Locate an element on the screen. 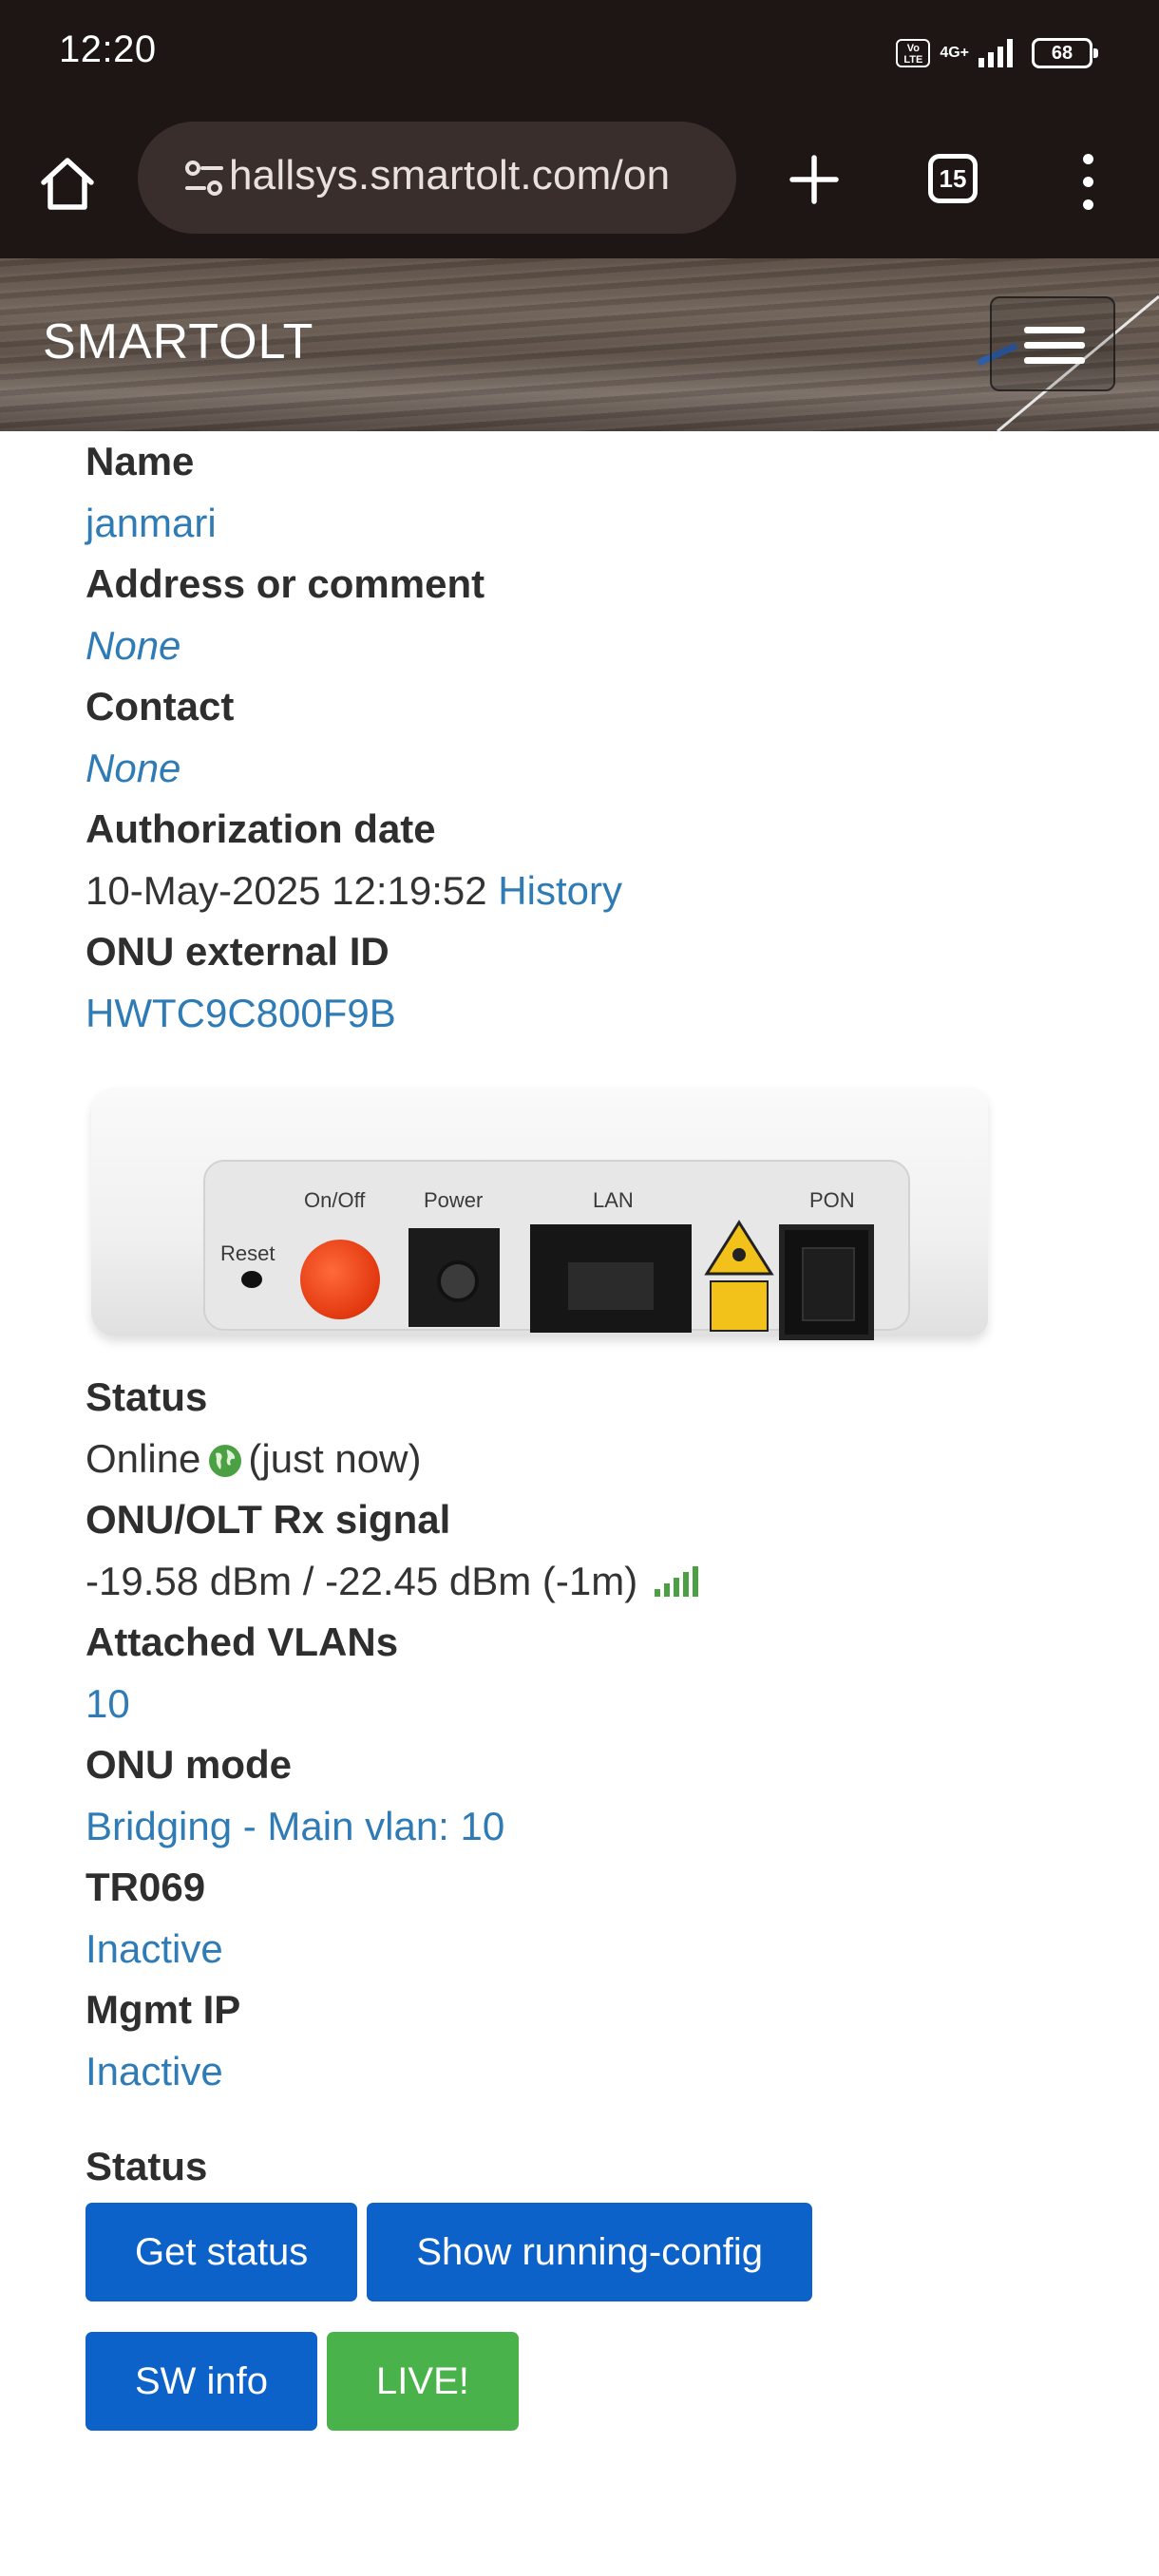  authorization-date-label: Authorization date is located at coordinates (261, 828).